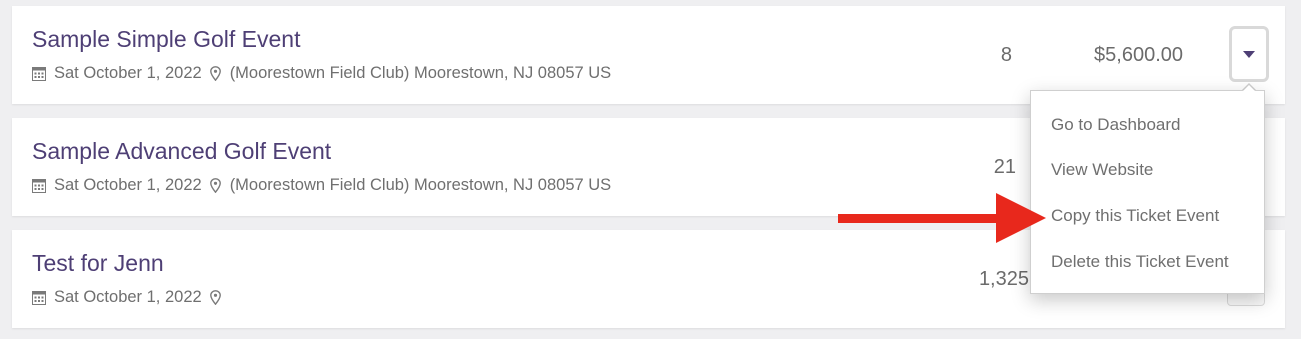  I want to click on event-meta: Sat October 1, 2022, so click(131, 297).